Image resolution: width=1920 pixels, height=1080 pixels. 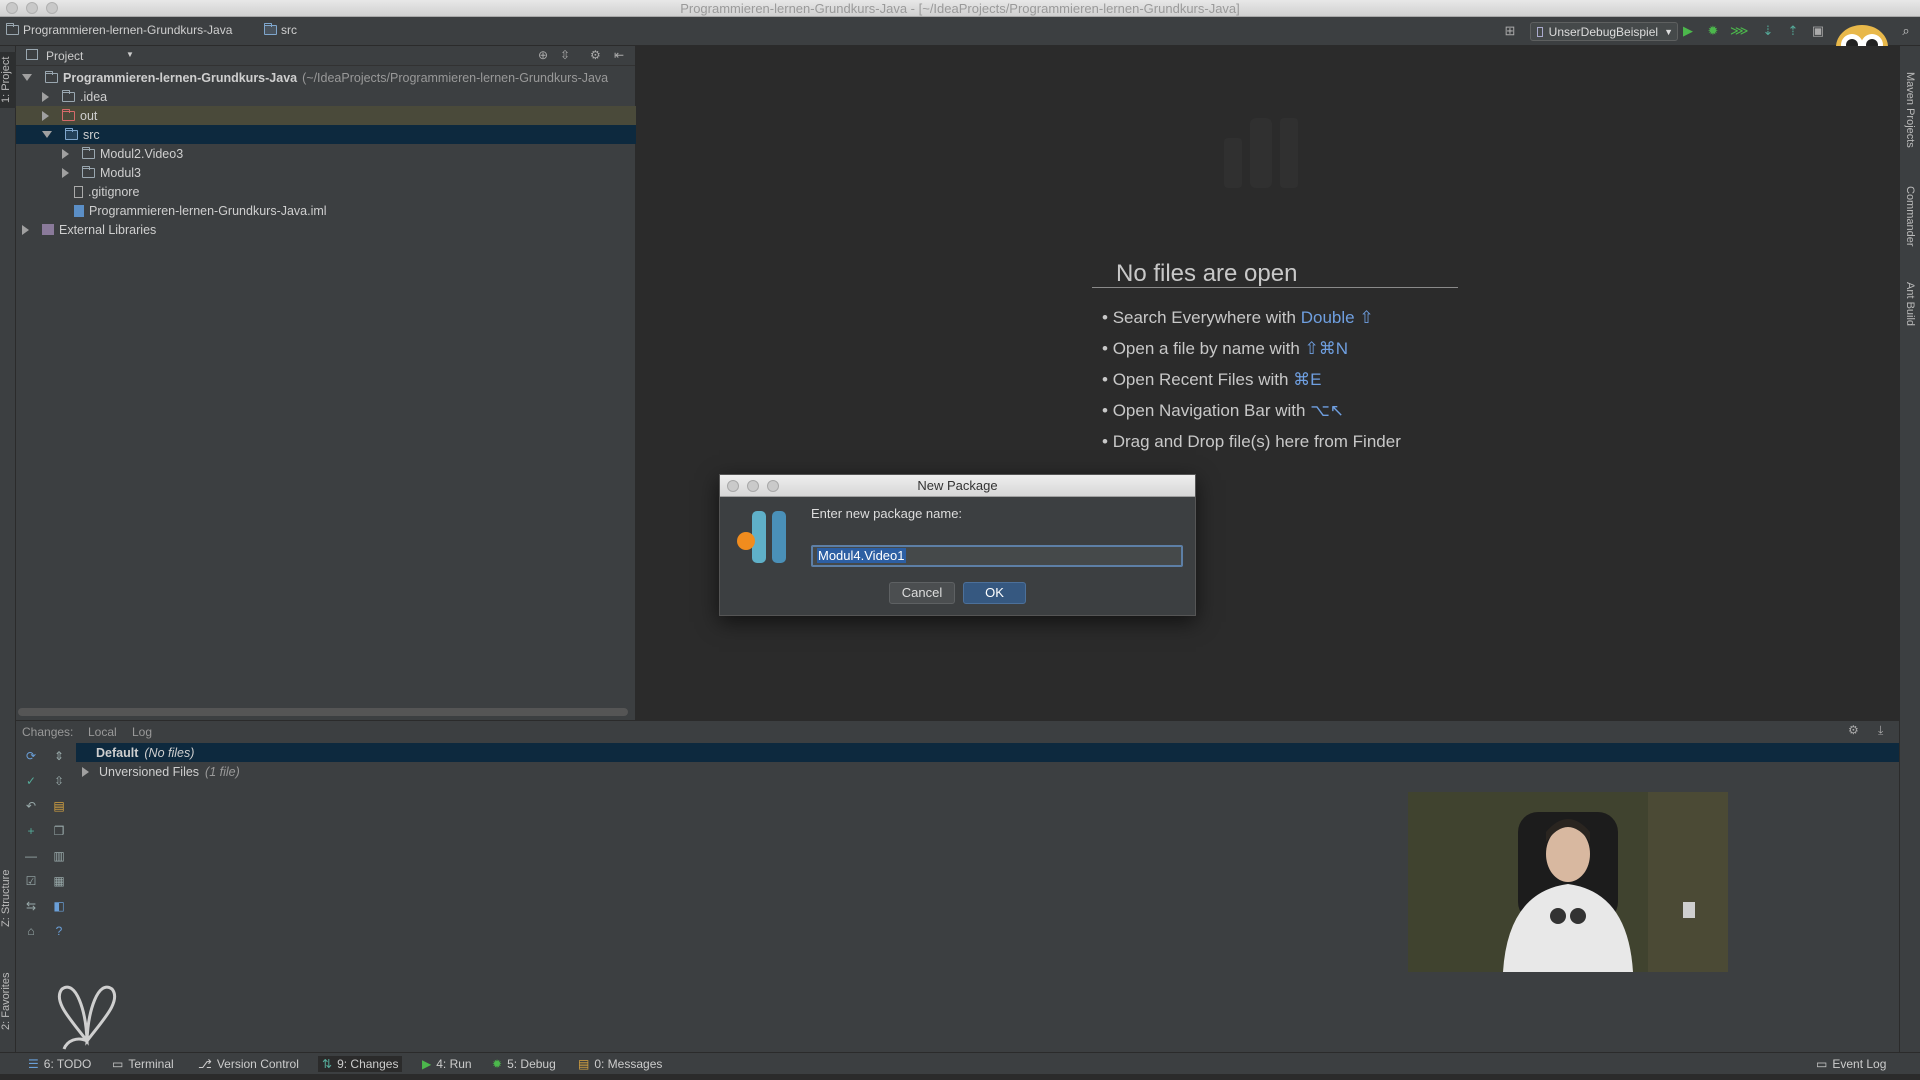 What do you see at coordinates (1206, 348) in the screenshot?
I see `hint-text: Open a file by name with` at bounding box center [1206, 348].